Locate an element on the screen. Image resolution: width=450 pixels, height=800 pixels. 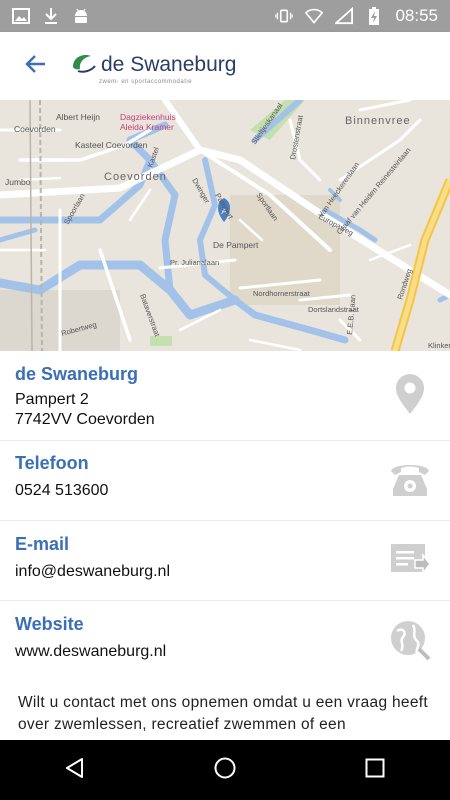
app-header: de Swaneburg zwem- en sportaccommodatie is located at coordinates (225, 66).